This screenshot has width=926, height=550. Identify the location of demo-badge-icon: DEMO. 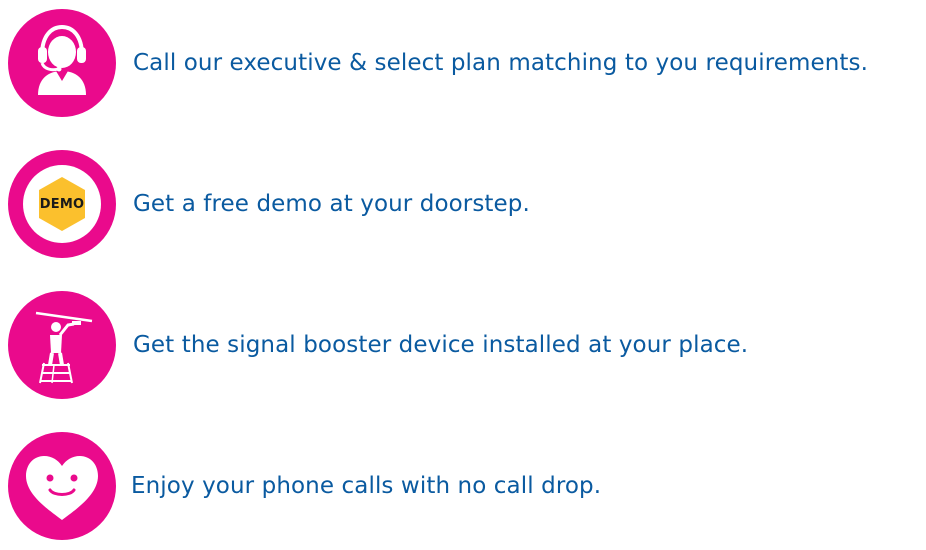
(62, 204).